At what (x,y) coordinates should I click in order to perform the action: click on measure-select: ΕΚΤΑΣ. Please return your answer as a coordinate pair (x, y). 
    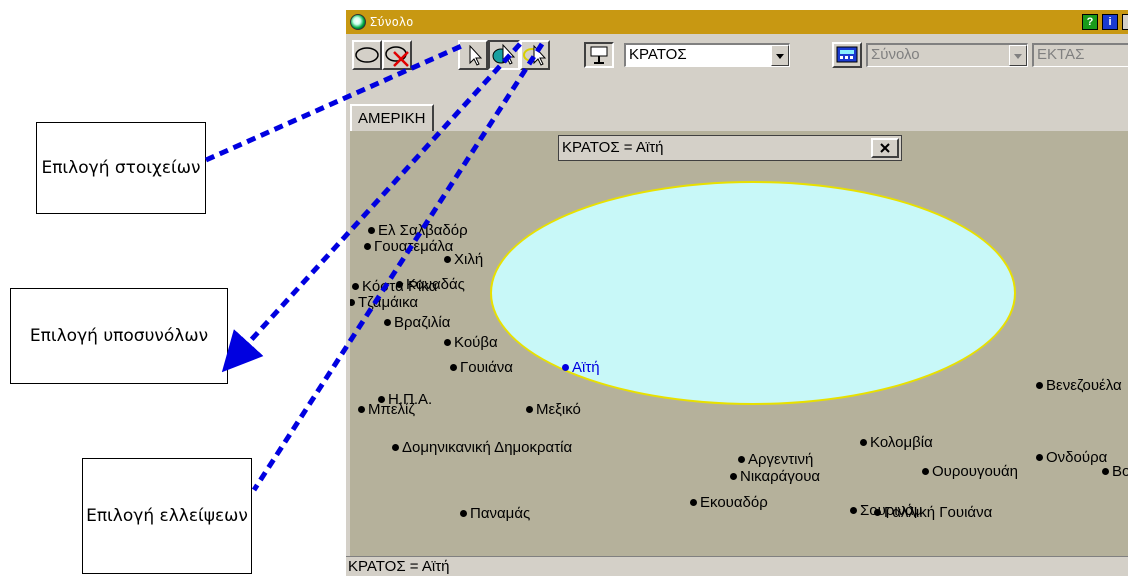
    Looking at the image, I should click on (1080, 55).